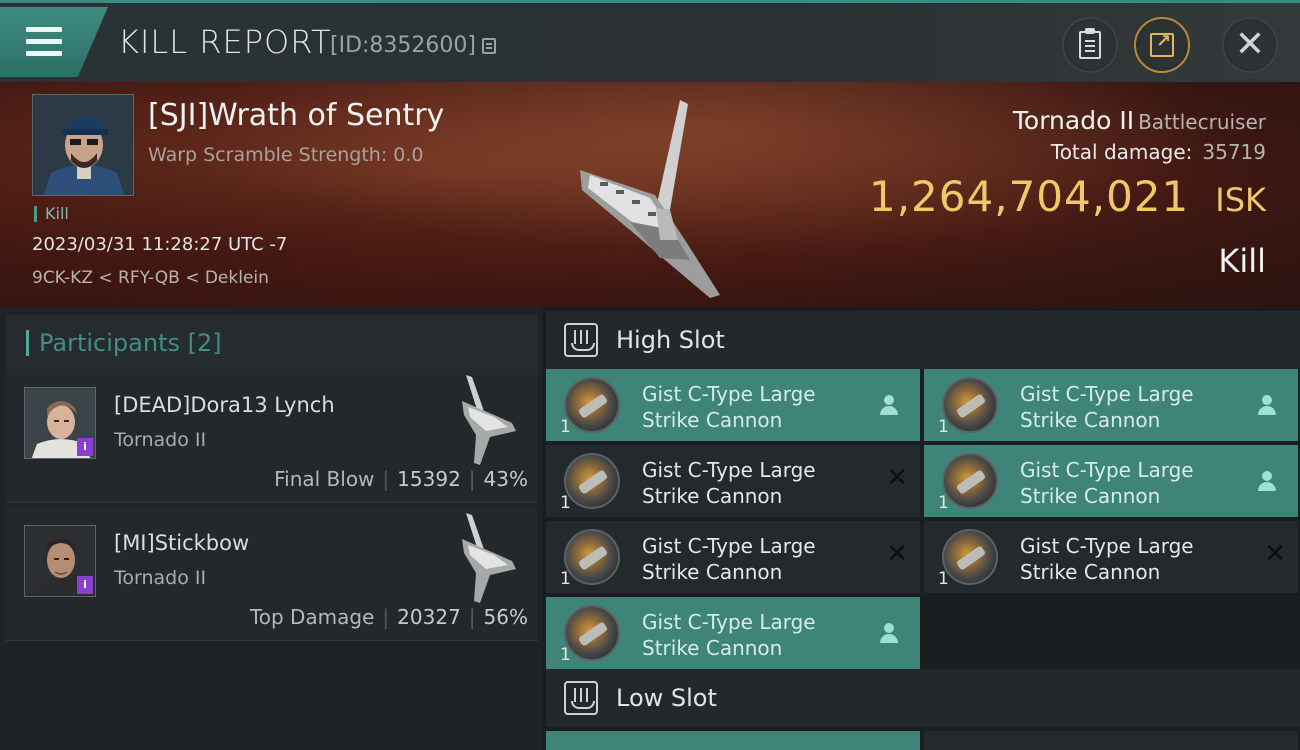  I want to click on participant-ship-image, so click(489, 558).